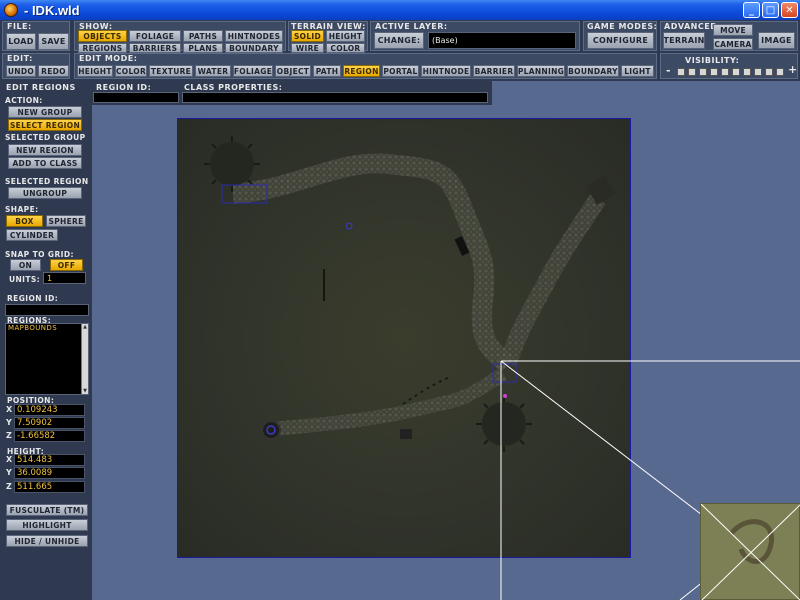 The height and width of the screenshot is (600, 800). I want to click on show-foliage-toggle: Foliage, so click(155, 36).